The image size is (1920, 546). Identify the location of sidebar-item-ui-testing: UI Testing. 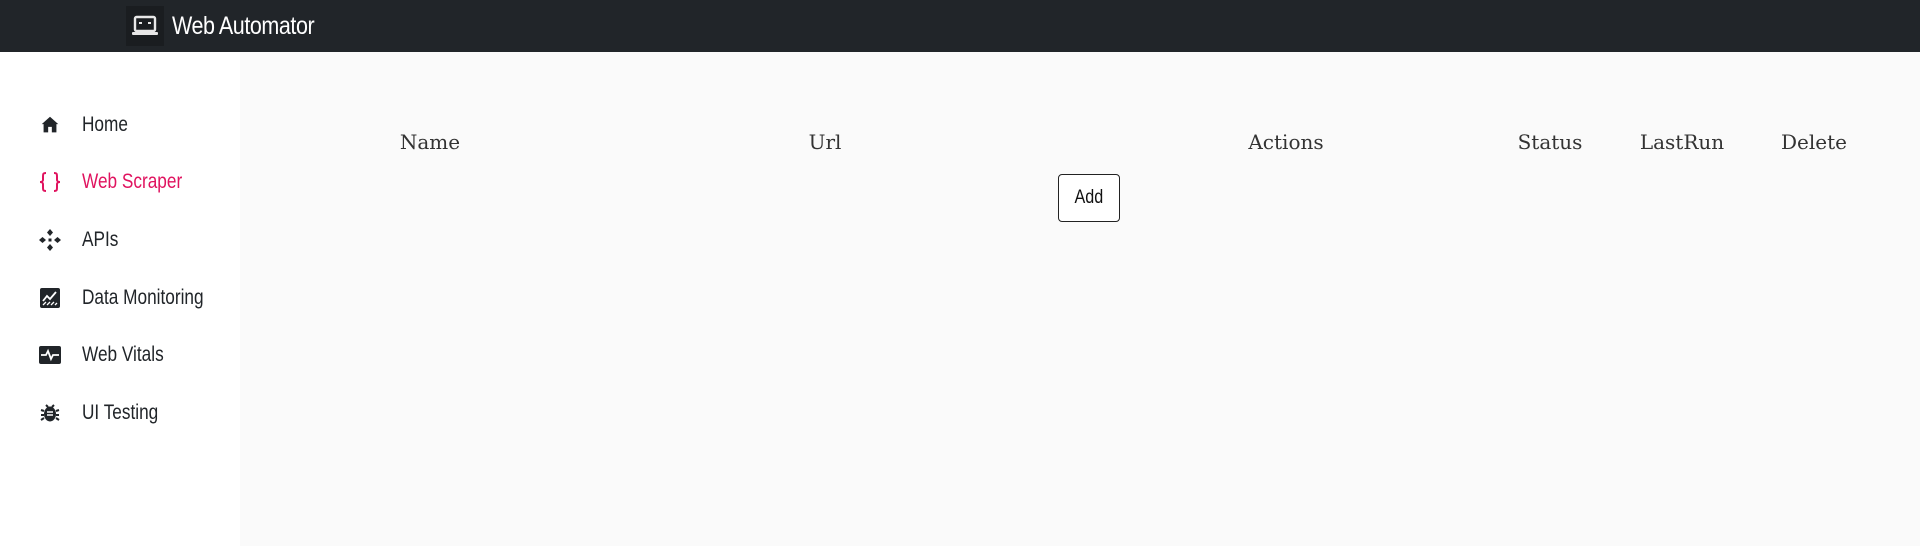
(138, 413).